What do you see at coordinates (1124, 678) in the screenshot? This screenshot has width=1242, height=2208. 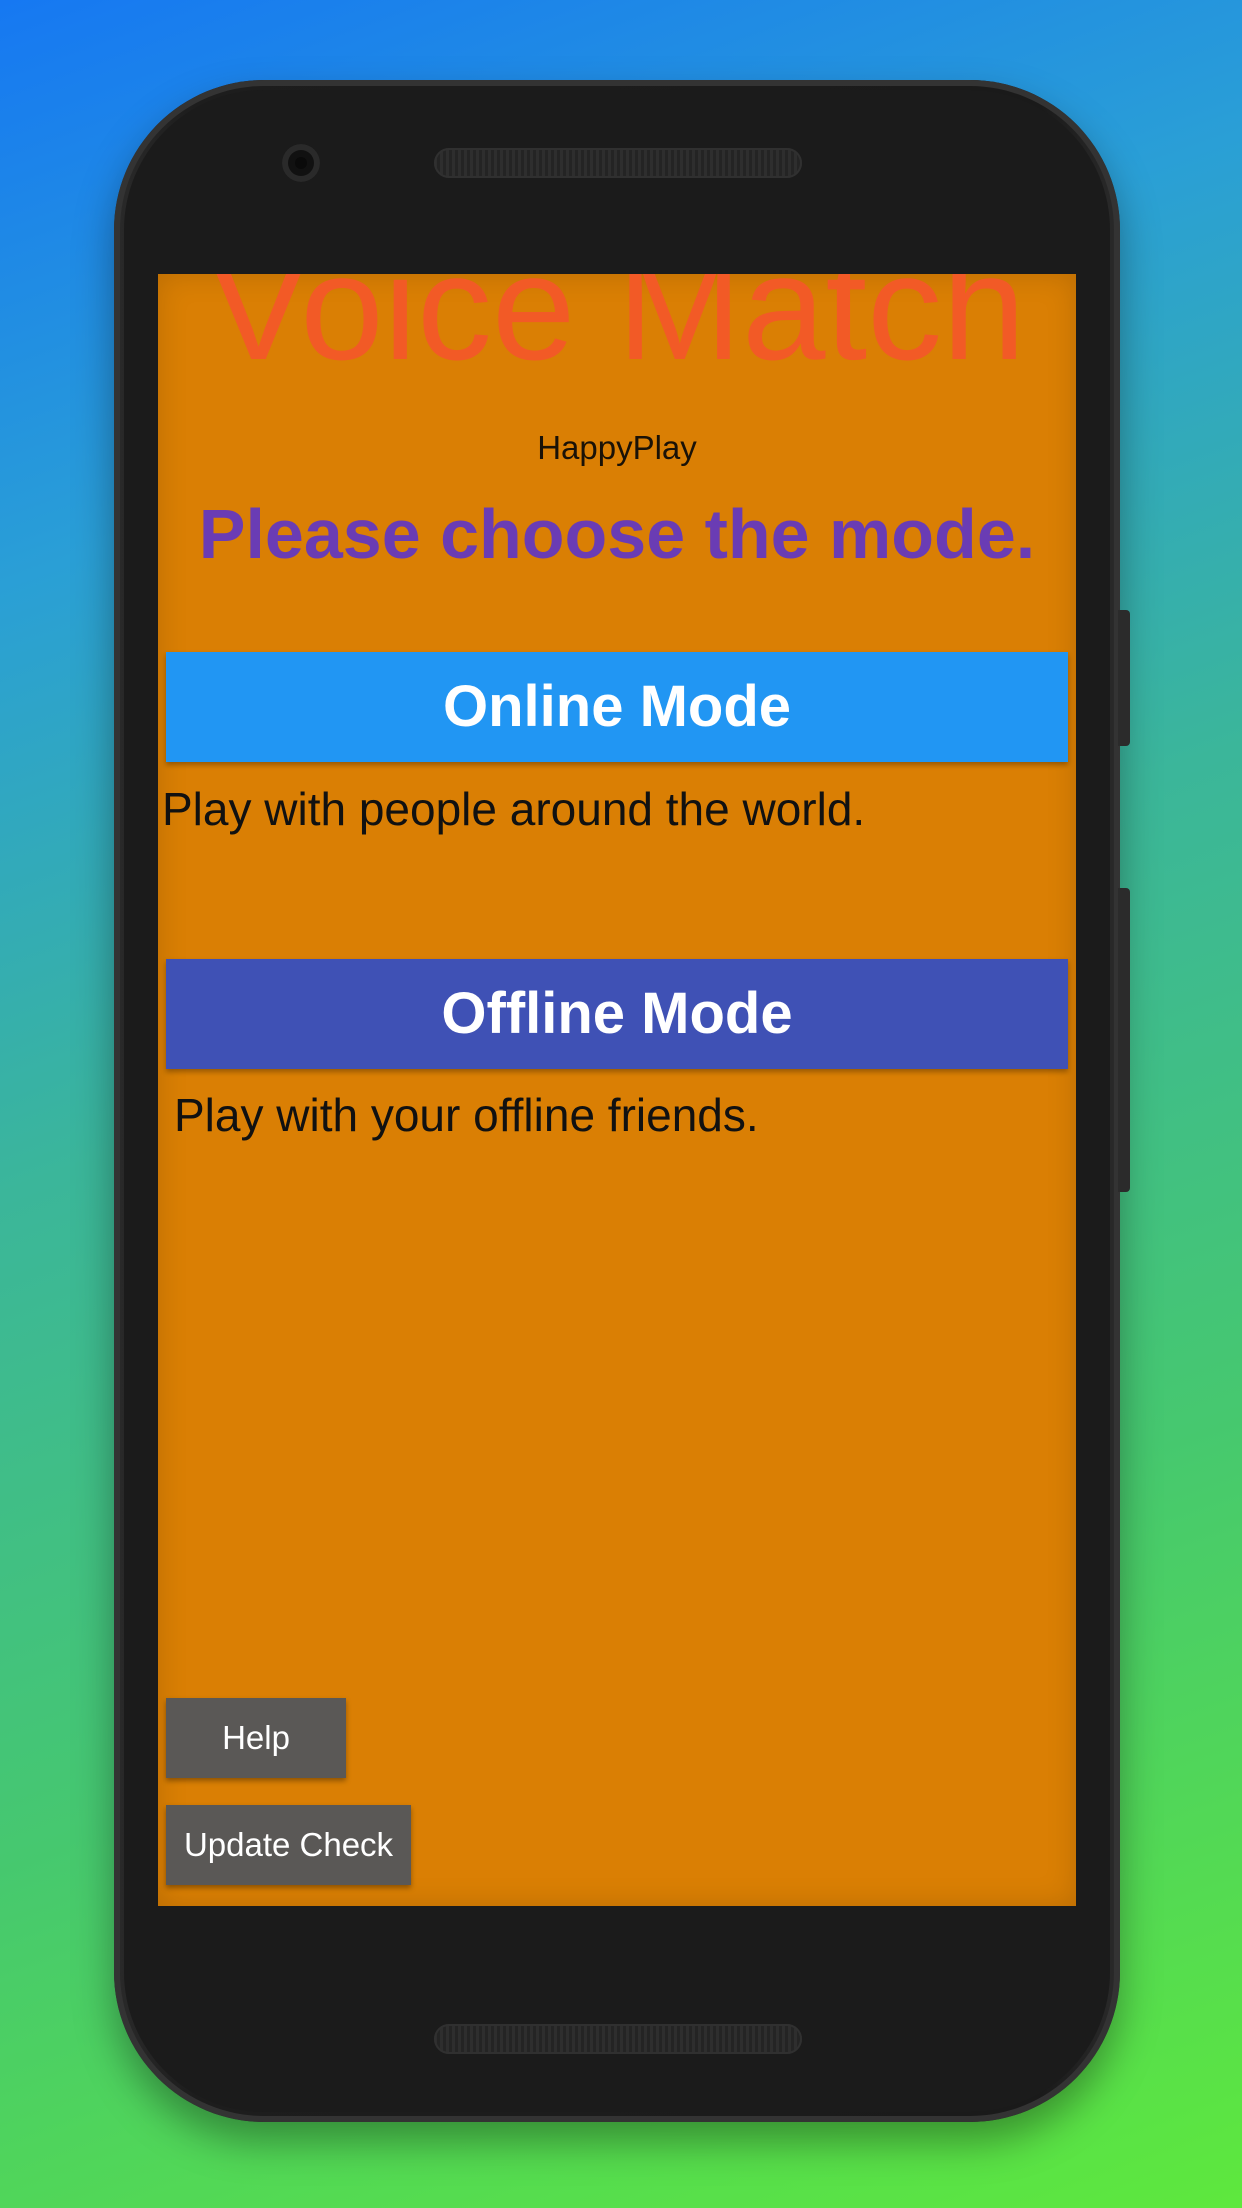 I see `power-button` at bounding box center [1124, 678].